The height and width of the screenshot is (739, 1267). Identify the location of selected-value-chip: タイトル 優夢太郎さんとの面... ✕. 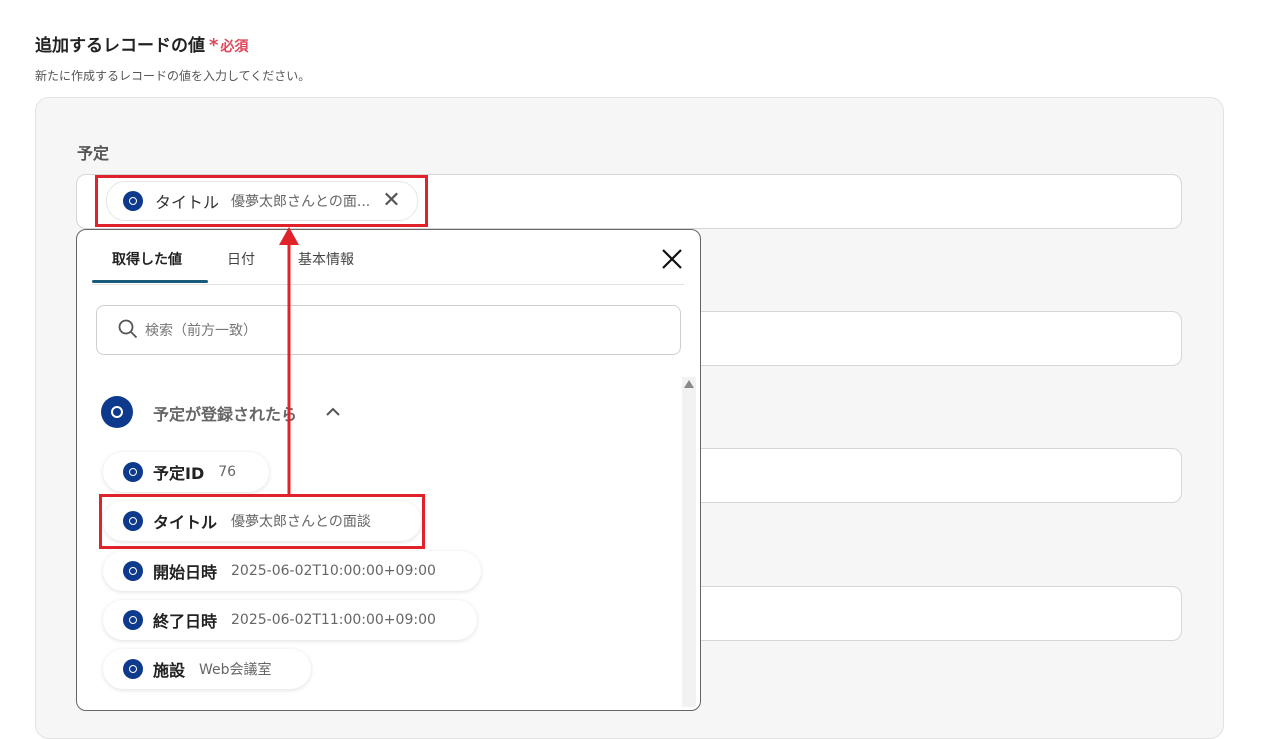
(262, 201).